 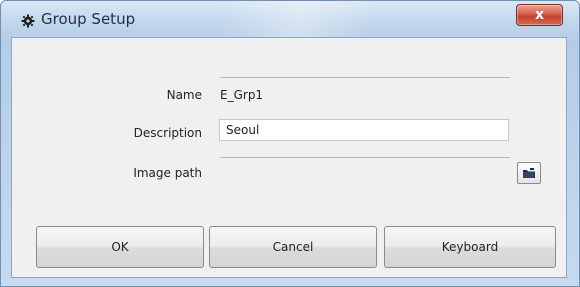 I want to click on gear-icon, so click(x=28, y=21).